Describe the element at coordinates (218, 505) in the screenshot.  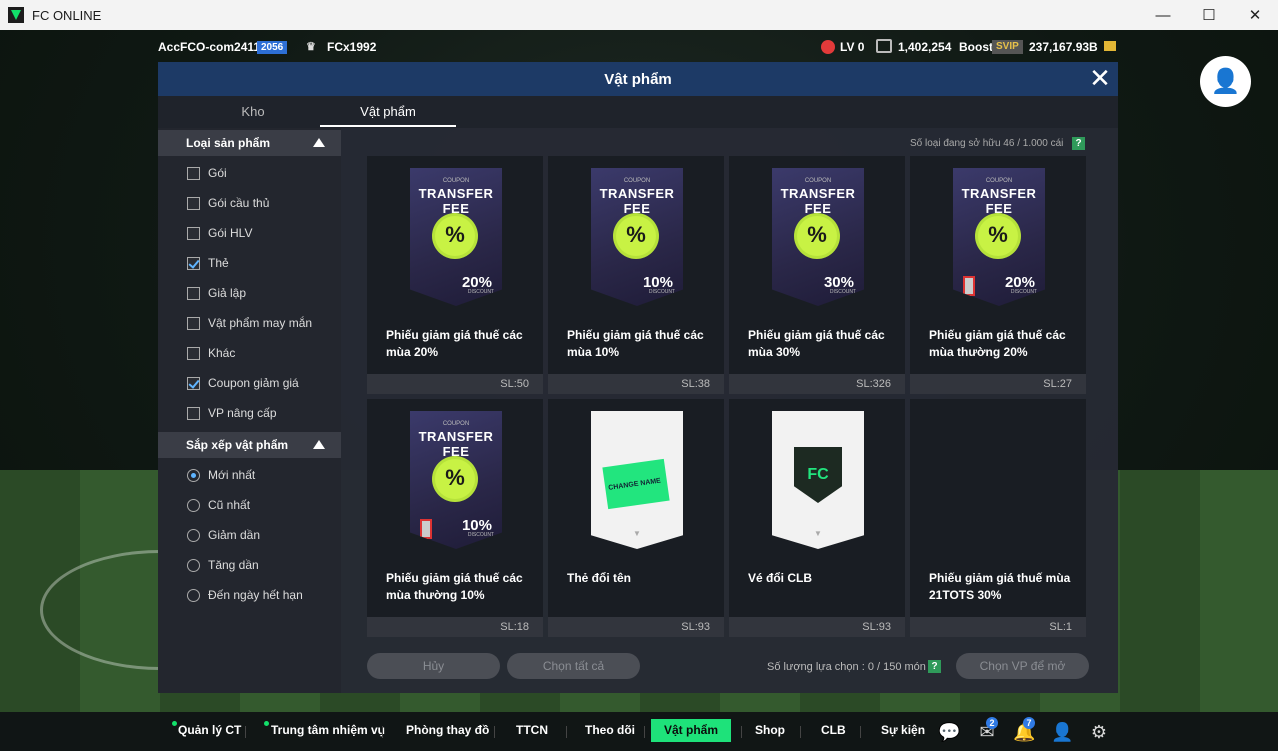
I see `sort-option: Cũ nhất` at that location.